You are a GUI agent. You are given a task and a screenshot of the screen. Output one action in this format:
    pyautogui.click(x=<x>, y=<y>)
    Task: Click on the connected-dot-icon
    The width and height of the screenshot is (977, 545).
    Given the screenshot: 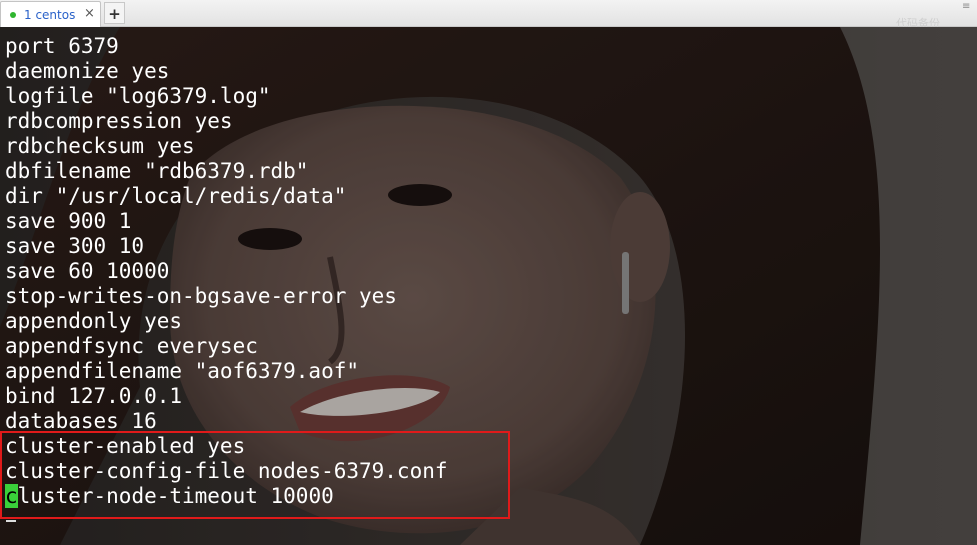 What is the action you would take?
    pyautogui.click(x=13, y=15)
    